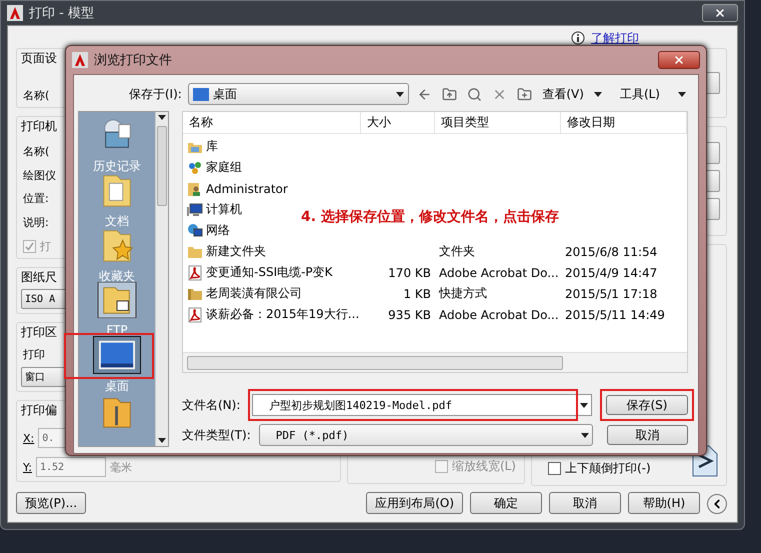 The image size is (761, 553). I want to click on folder-plus-icon, so click(524, 94).